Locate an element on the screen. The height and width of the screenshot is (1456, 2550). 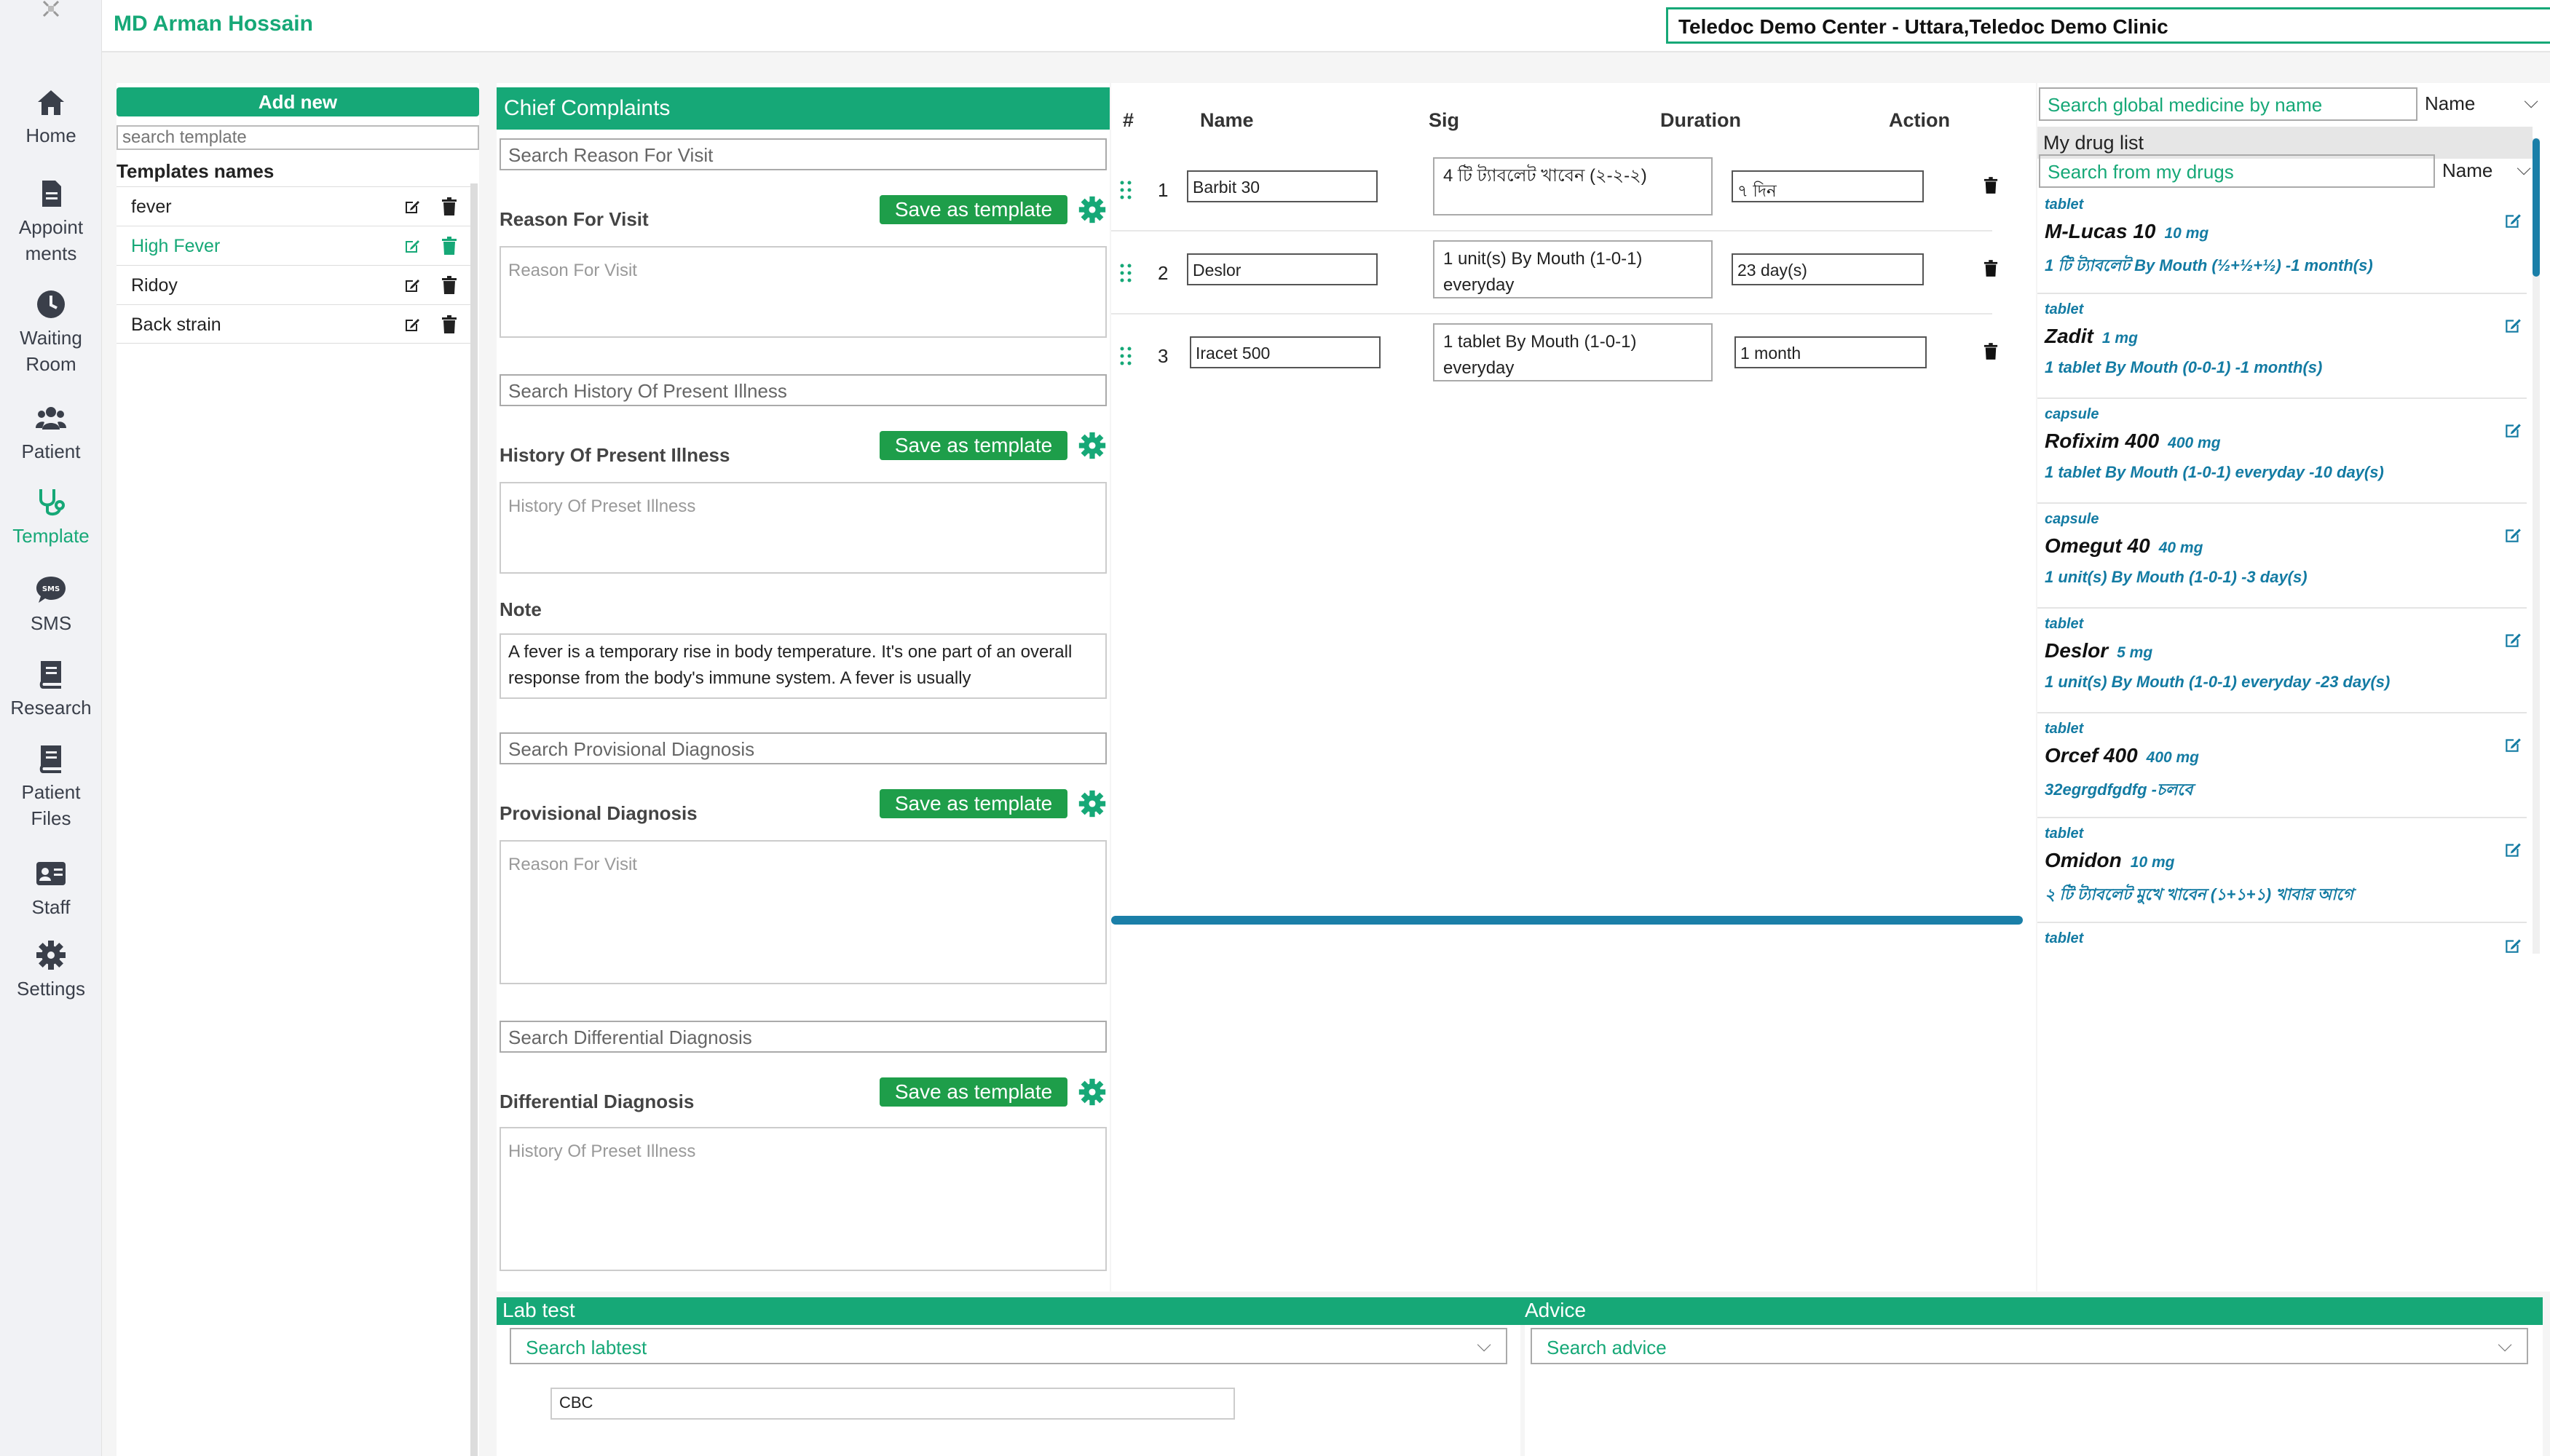
template-item-back-strain: Back strain is located at coordinates (295, 324).